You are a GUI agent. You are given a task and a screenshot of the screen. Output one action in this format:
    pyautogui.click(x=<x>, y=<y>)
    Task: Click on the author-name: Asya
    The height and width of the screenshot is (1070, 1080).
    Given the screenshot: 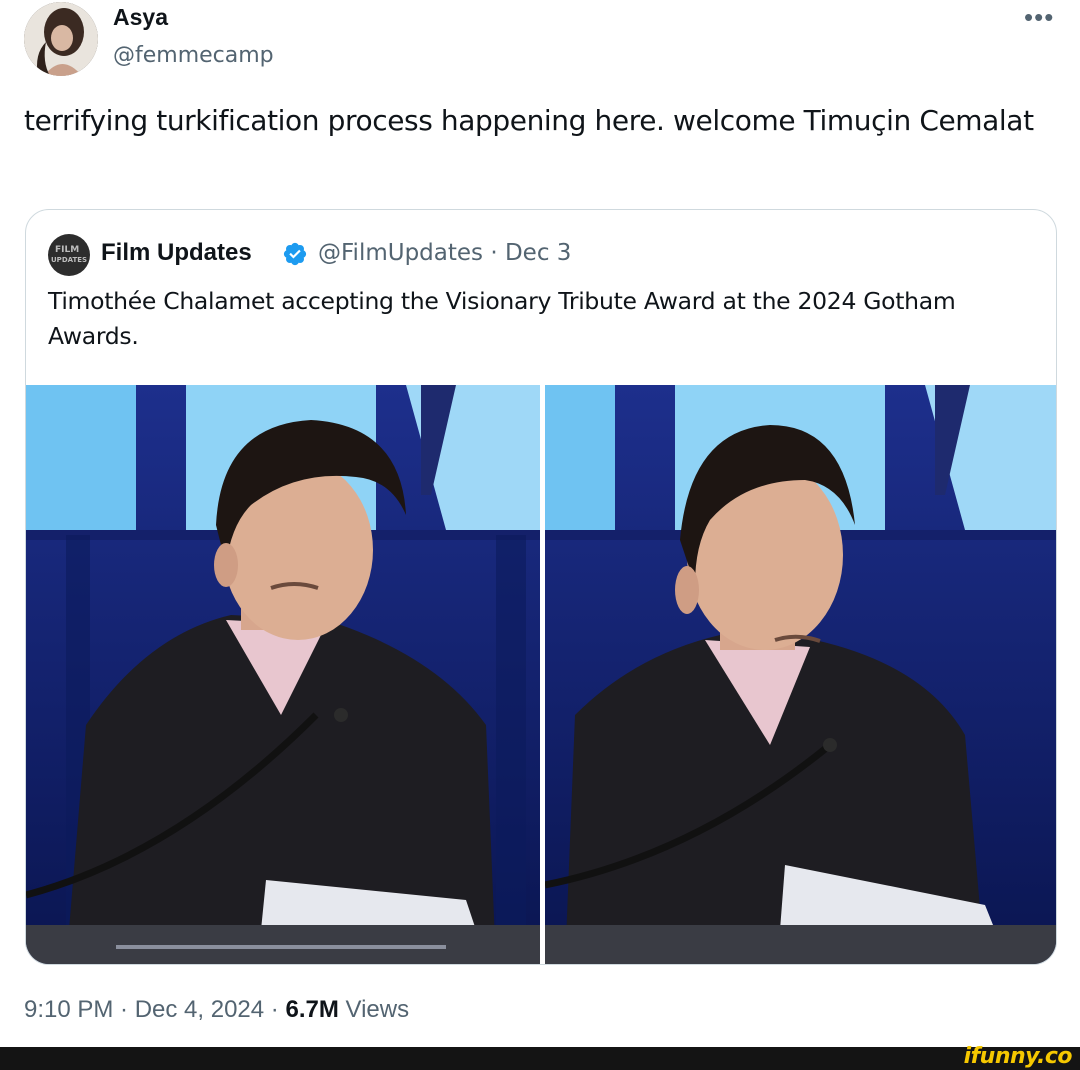 What is the action you would take?
    pyautogui.click(x=140, y=17)
    